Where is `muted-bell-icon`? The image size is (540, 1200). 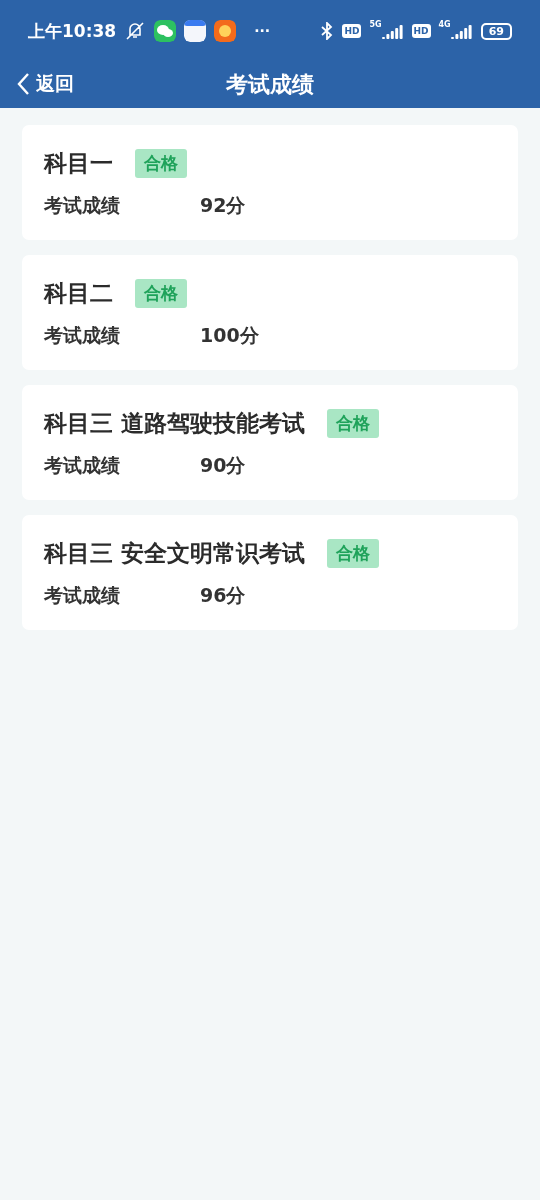
muted-bell-icon is located at coordinates (135, 31).